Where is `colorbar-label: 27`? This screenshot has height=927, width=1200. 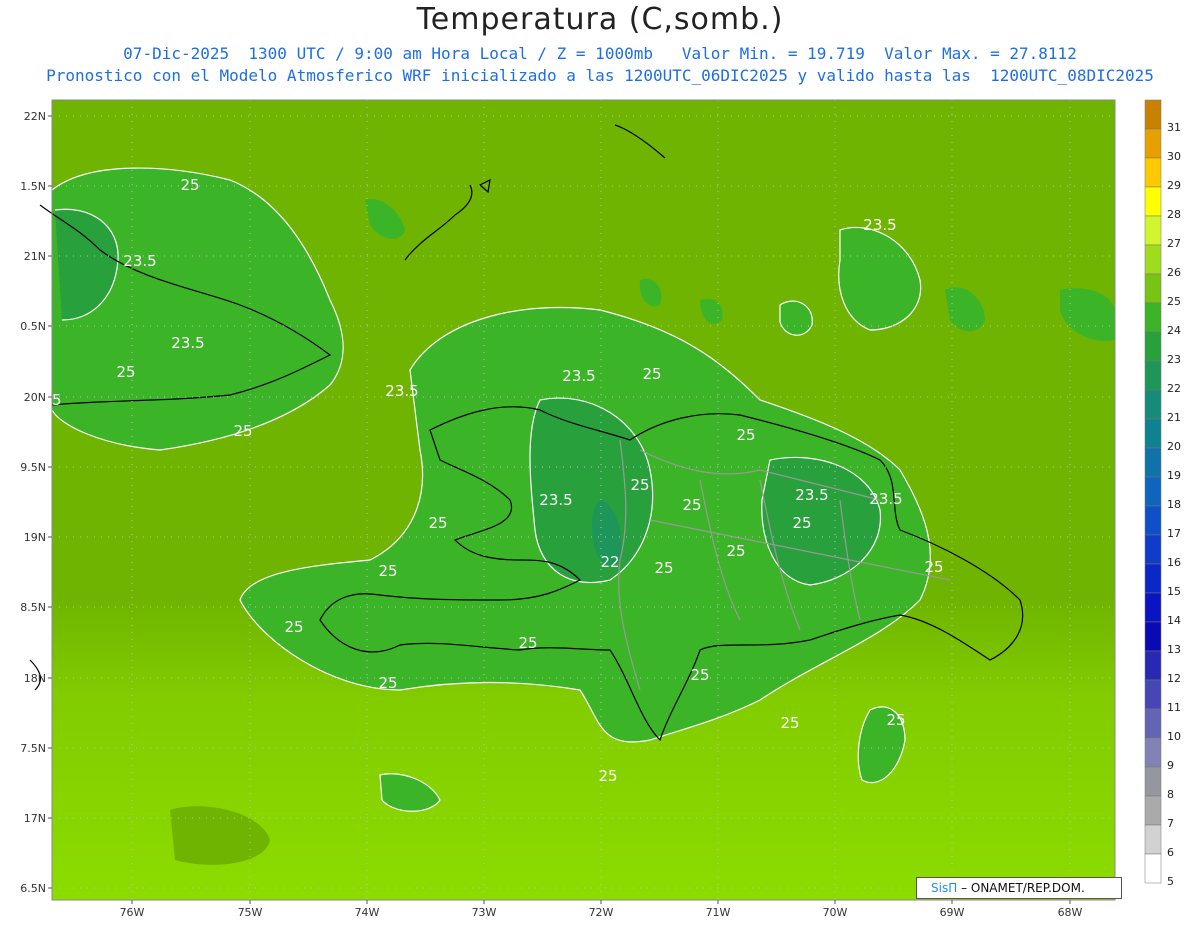 colorbar-label: 27 is located at coordinates (1174, 243).